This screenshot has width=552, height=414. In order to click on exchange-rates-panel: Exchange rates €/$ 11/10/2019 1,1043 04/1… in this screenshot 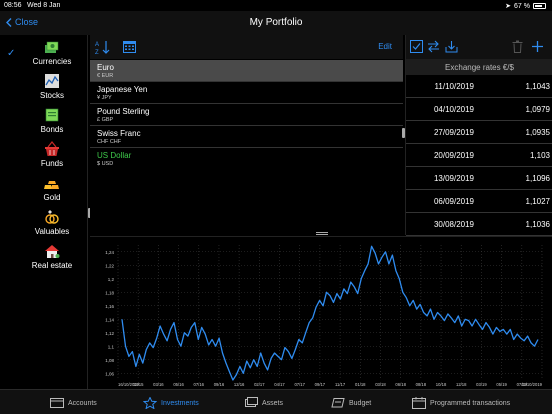, I will do `click(478, 135)`.